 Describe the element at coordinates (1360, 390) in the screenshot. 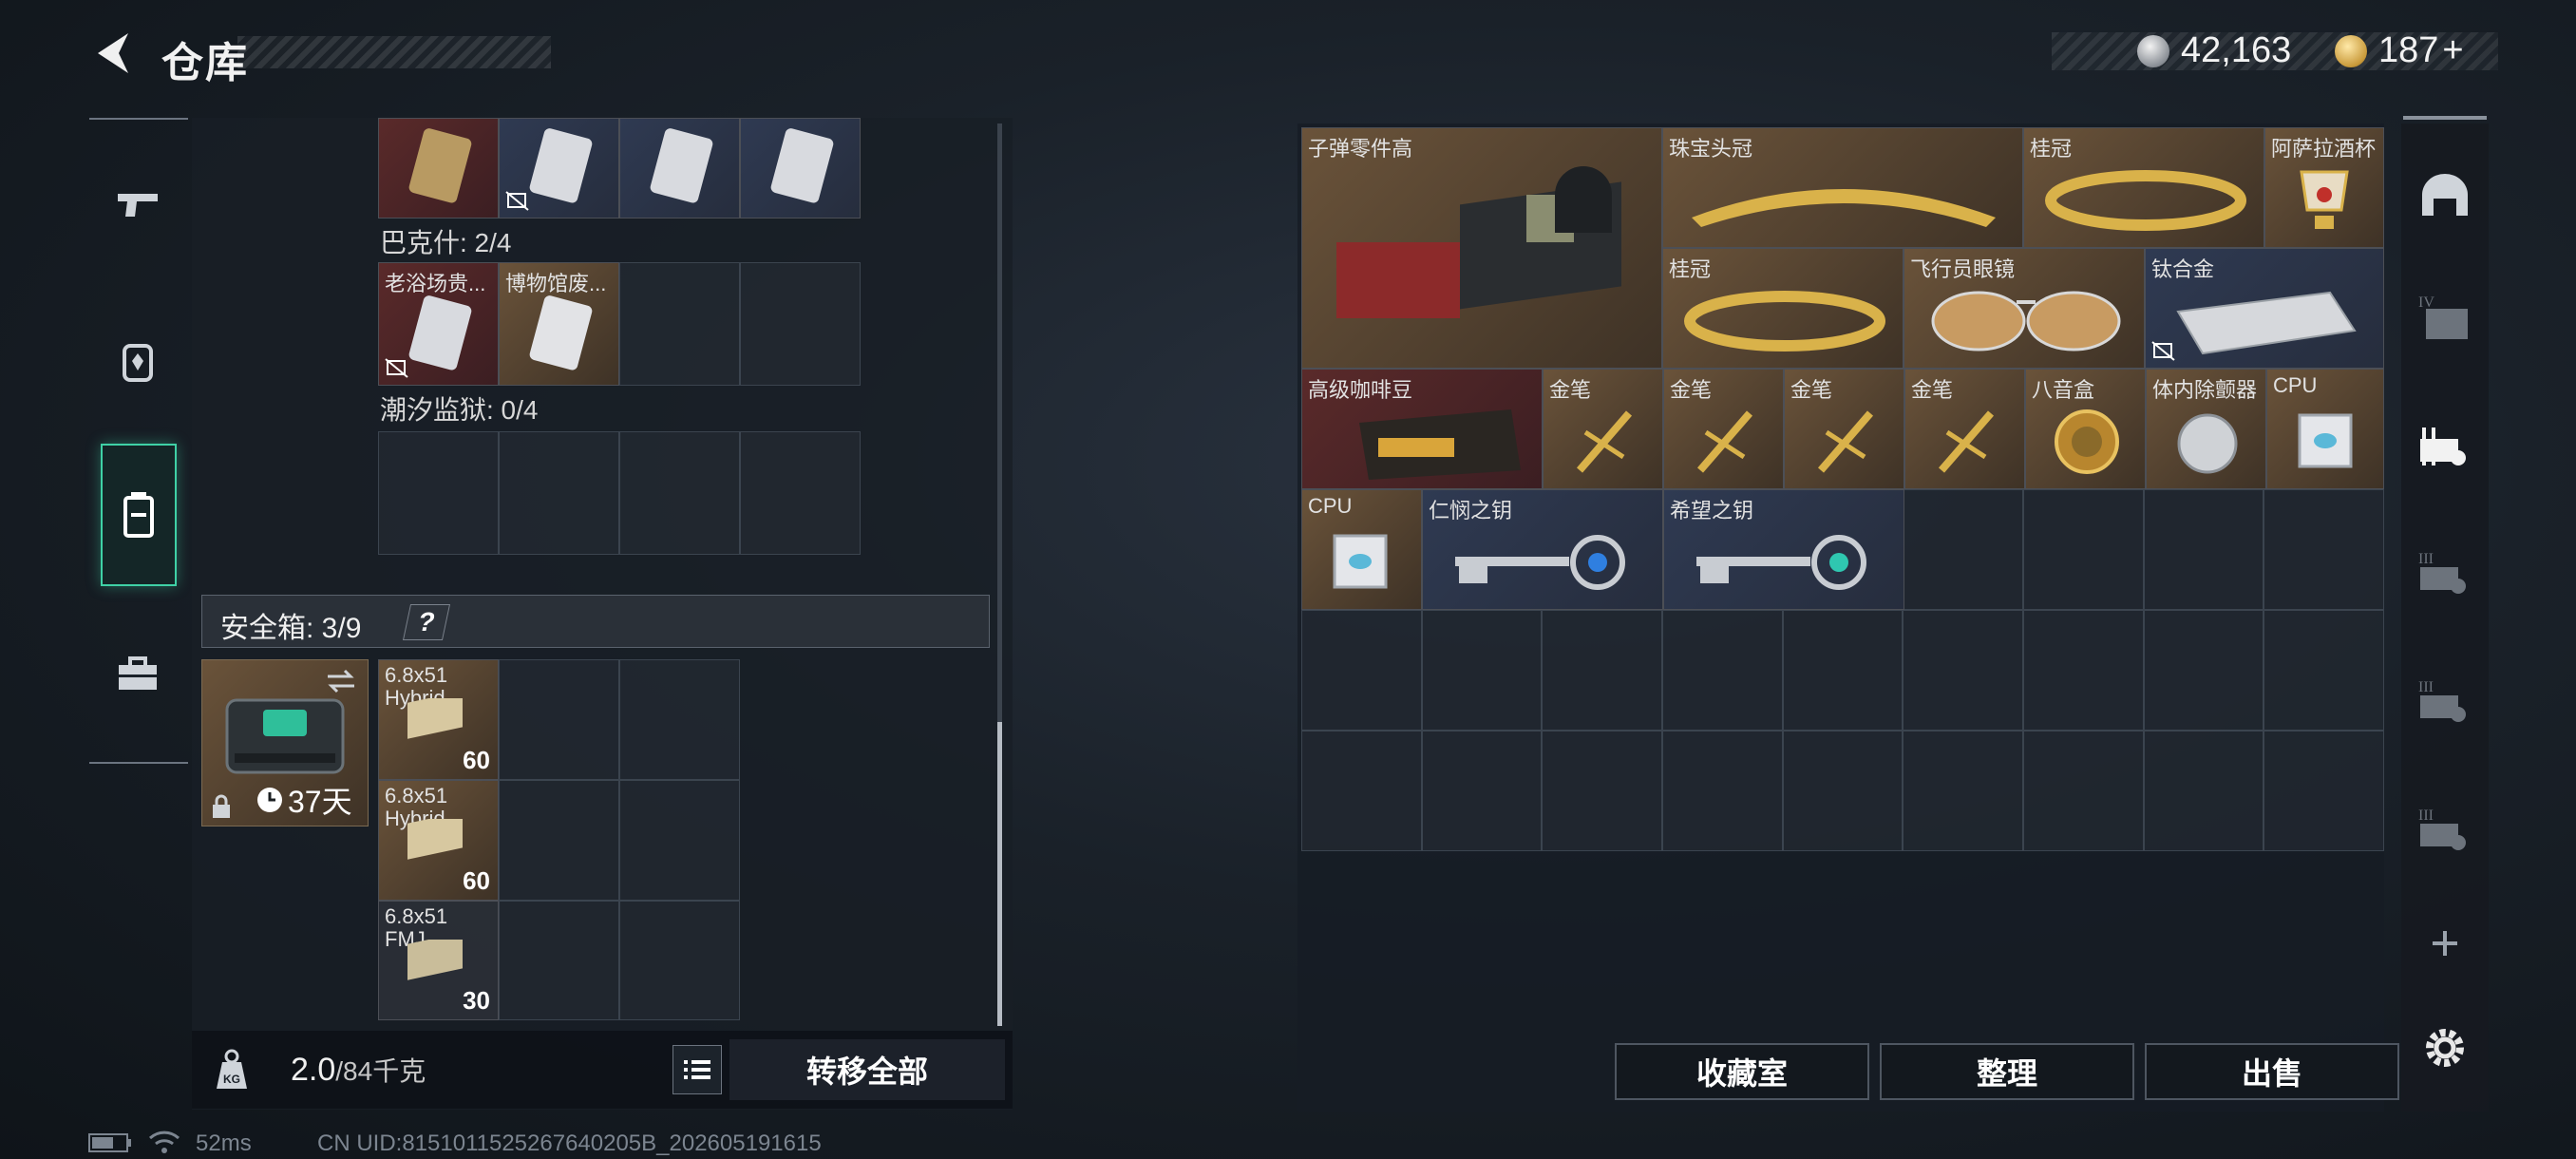

I see `item-name: 高级咖啡豆` at that location.